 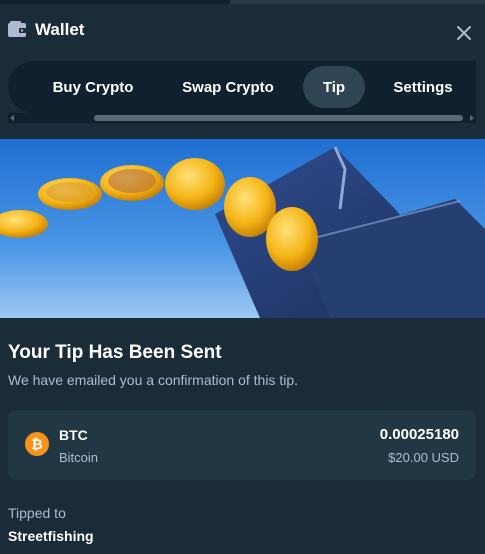 I want to click on tab-settings: Settings, so click(x=423, y=87).